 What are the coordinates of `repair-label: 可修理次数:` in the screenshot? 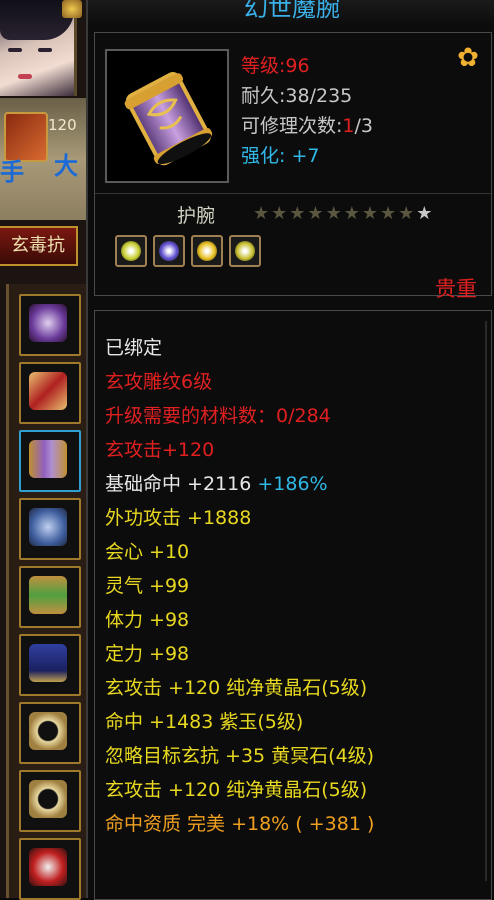 It's located at (292, 126).